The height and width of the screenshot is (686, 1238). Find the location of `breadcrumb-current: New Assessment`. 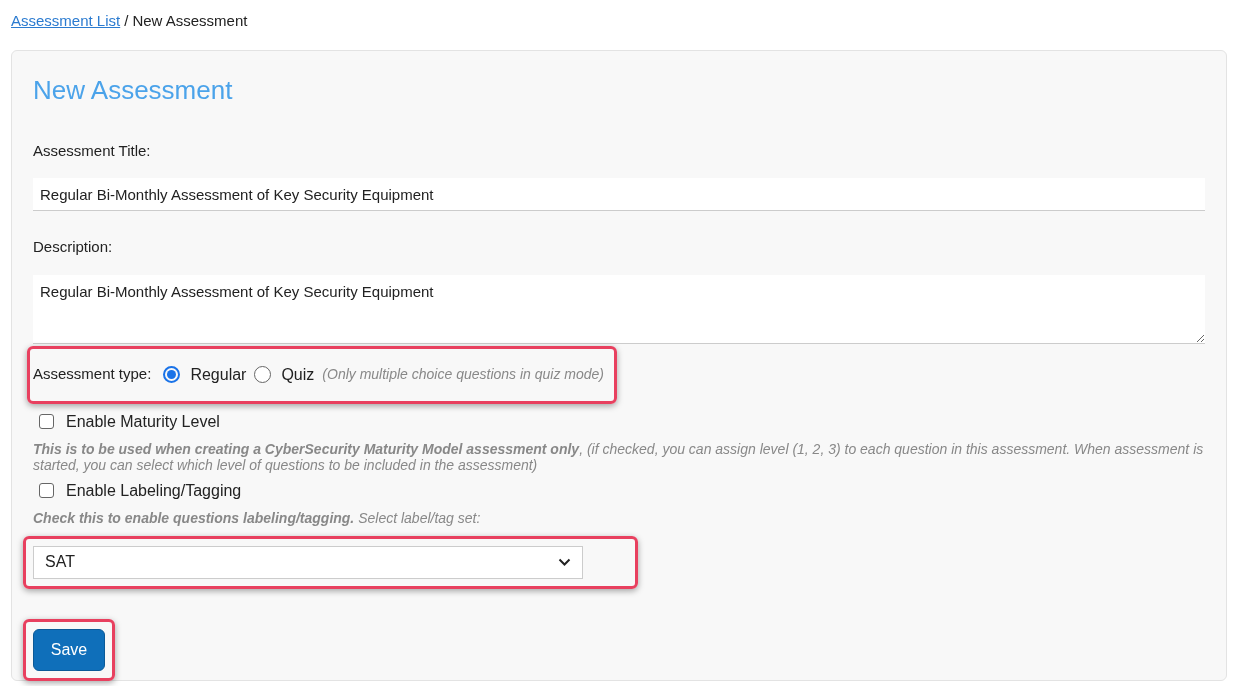

breadcrumb-current: New Assessment is located at coordinates (190, 21).